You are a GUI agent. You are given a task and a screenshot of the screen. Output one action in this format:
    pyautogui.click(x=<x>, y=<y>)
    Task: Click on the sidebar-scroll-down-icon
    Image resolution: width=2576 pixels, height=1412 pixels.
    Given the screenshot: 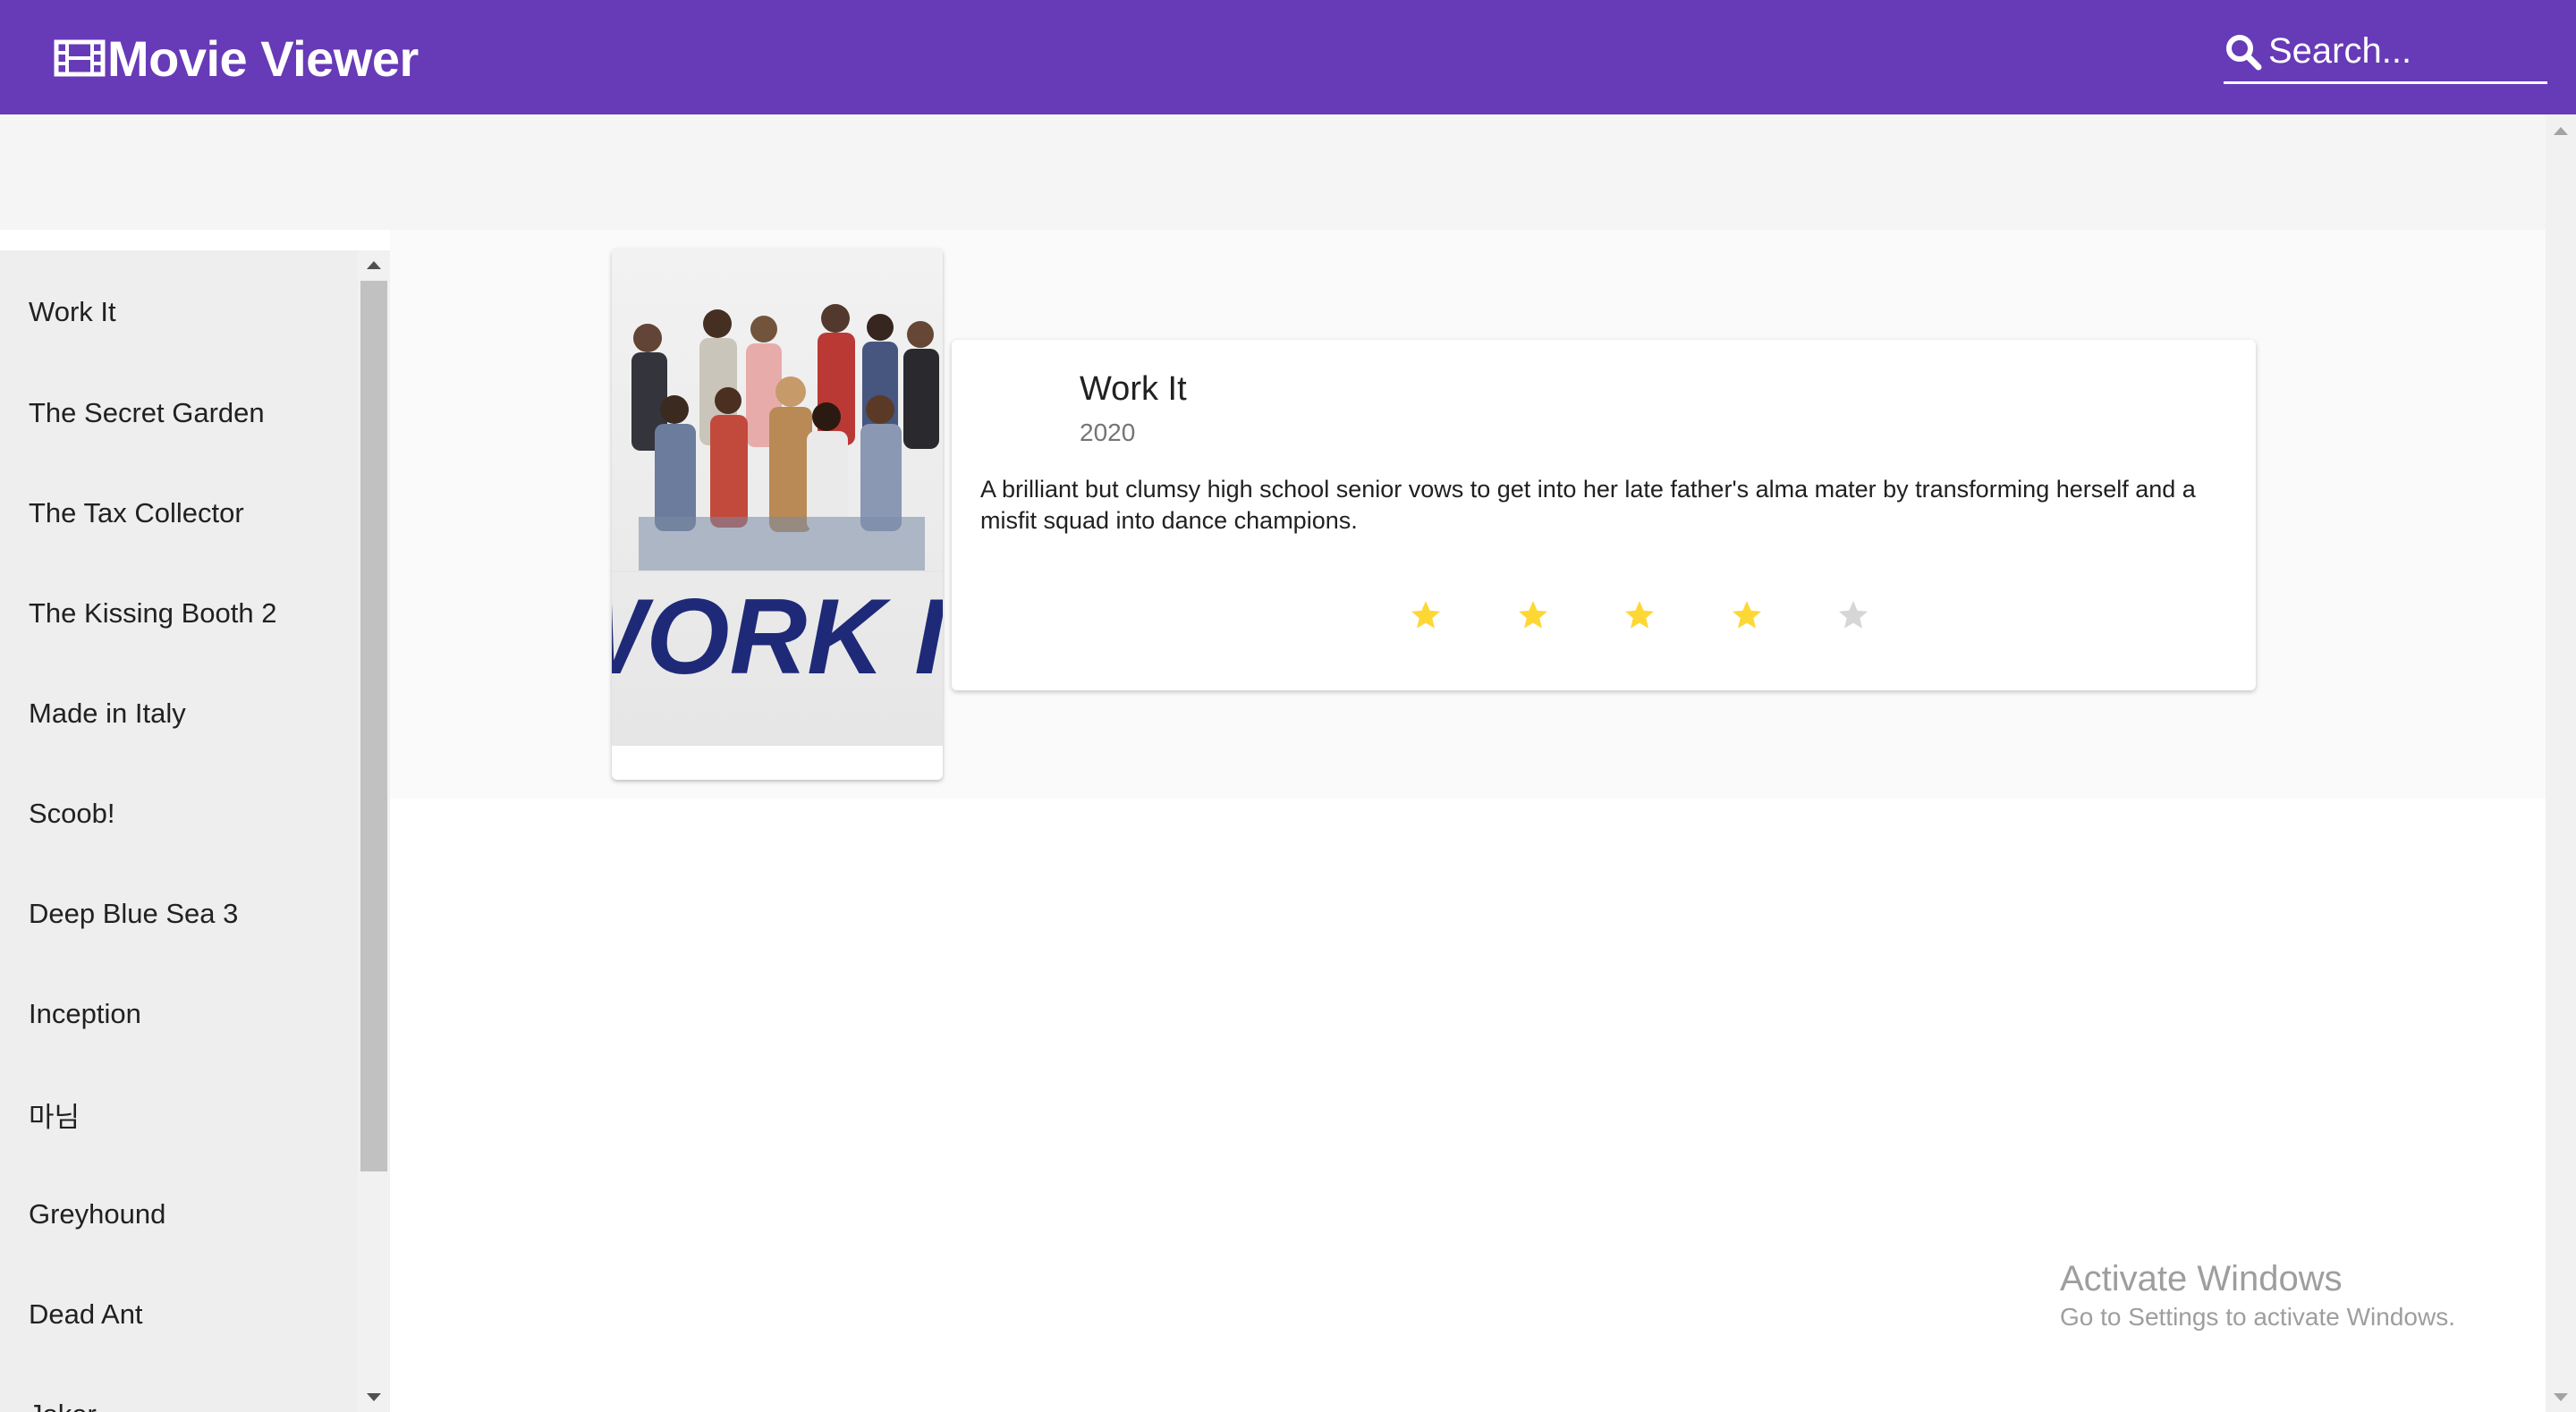 What is the action you would take?
    pyautogui.click(x=374, y=1397)
    